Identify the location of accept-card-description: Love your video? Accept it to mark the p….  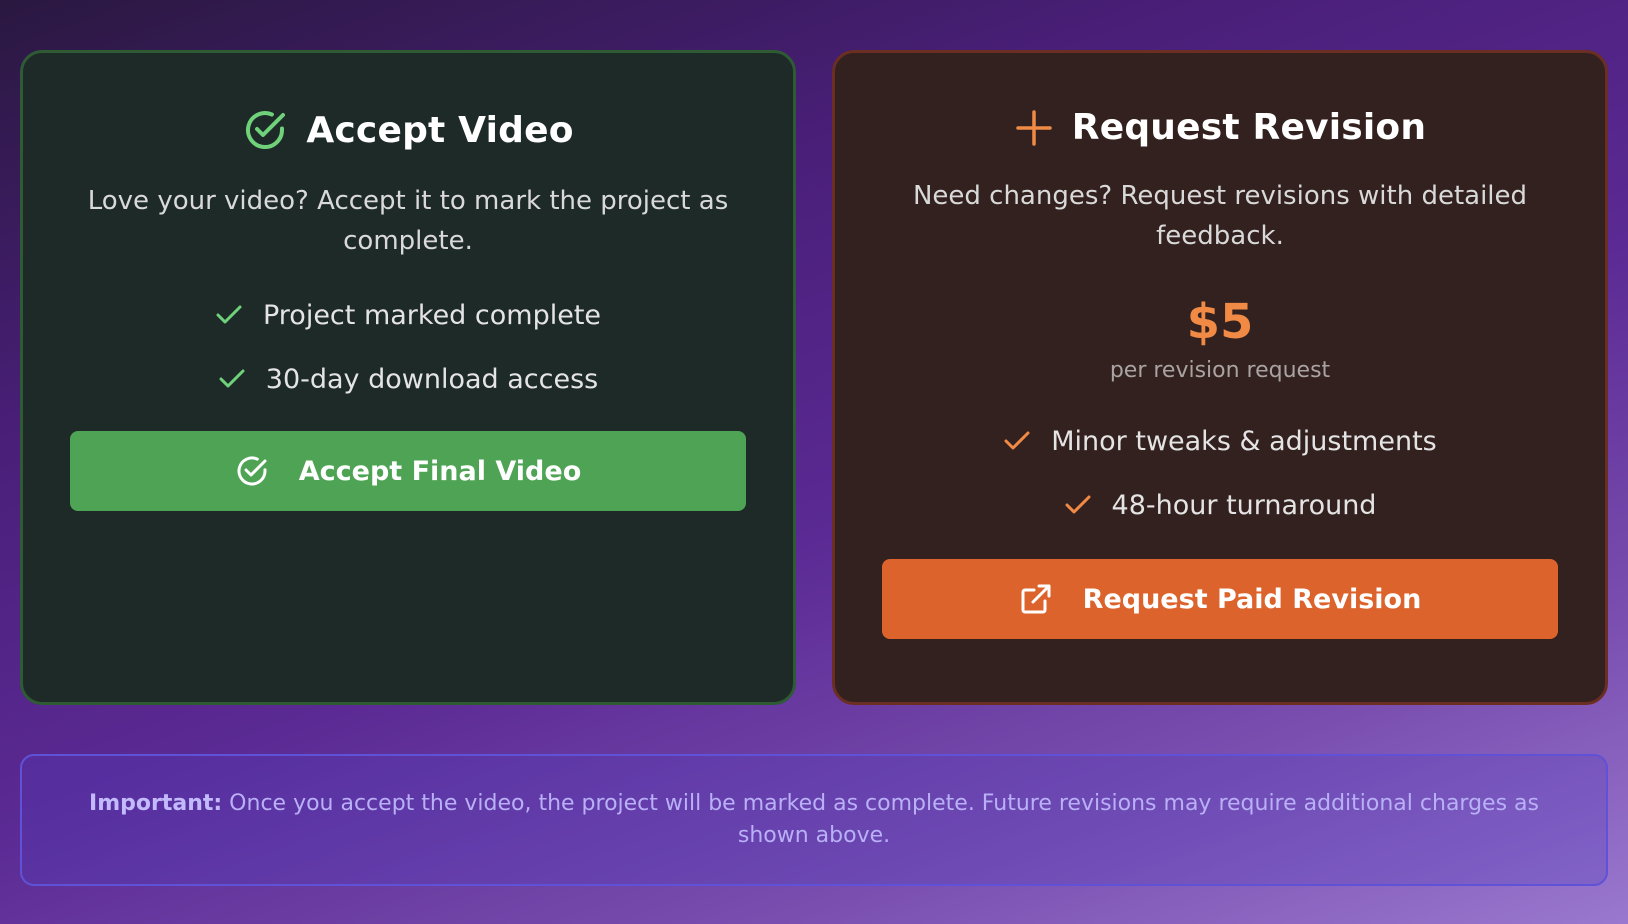
(408, 221).